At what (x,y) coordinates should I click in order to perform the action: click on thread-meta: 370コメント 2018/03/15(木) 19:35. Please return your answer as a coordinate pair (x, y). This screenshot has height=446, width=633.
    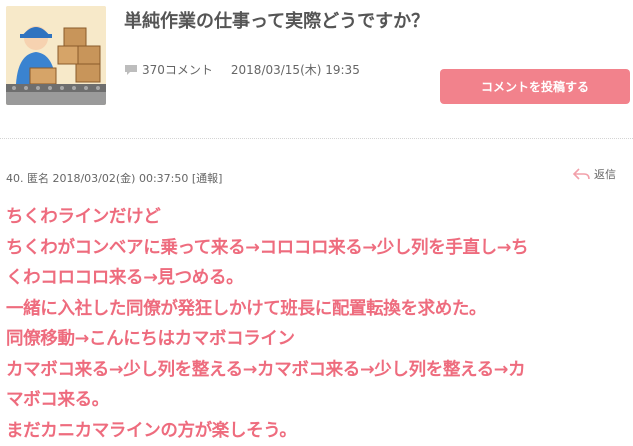
    Looking at the image, I should click on (242, 69).